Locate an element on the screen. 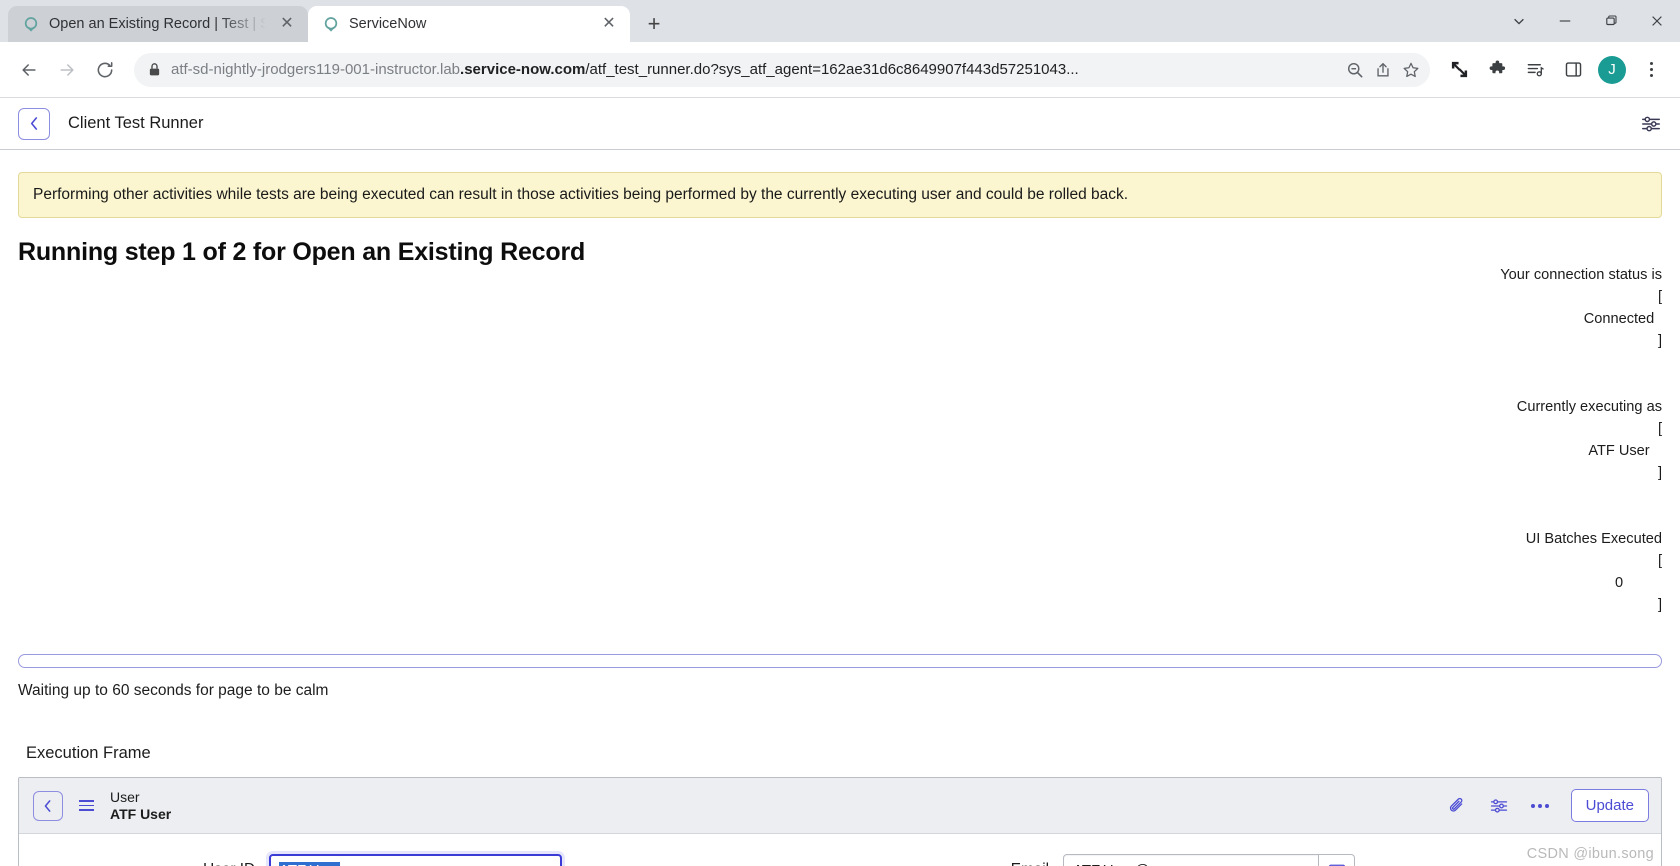  app-settings-button is located at coordinates (1651, 124).